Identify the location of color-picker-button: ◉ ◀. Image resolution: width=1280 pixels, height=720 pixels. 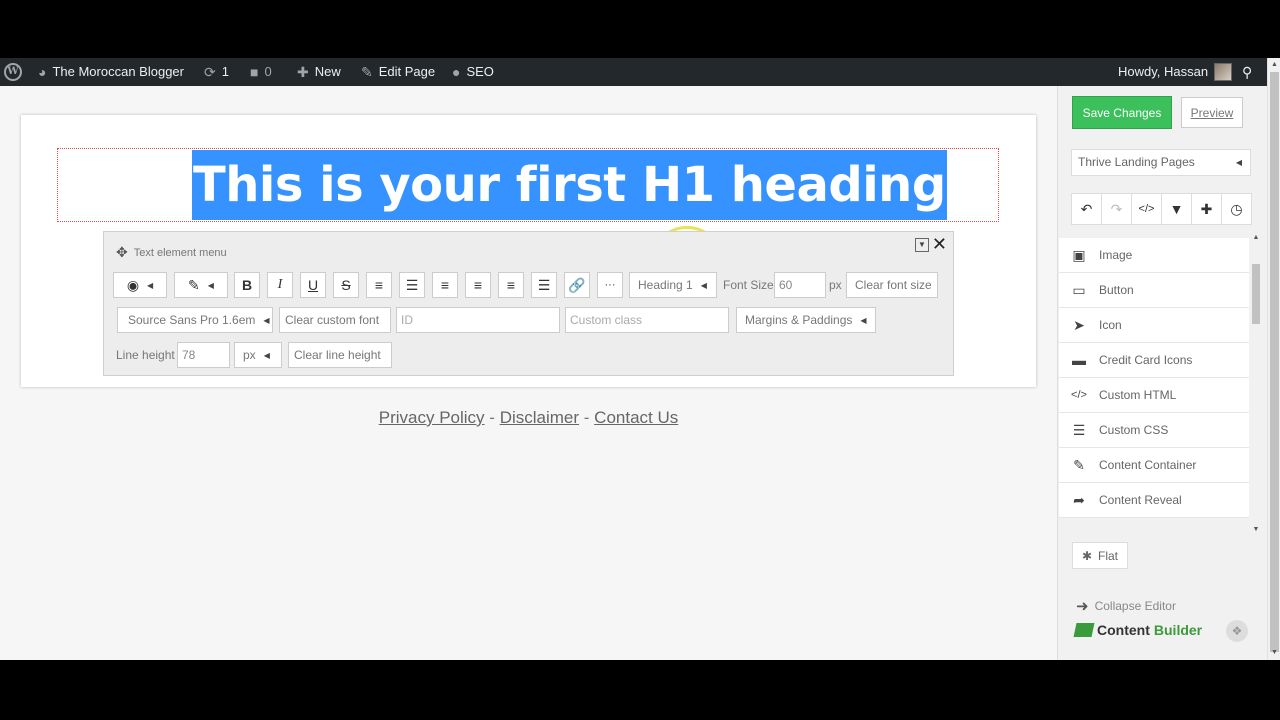
(140, 285).